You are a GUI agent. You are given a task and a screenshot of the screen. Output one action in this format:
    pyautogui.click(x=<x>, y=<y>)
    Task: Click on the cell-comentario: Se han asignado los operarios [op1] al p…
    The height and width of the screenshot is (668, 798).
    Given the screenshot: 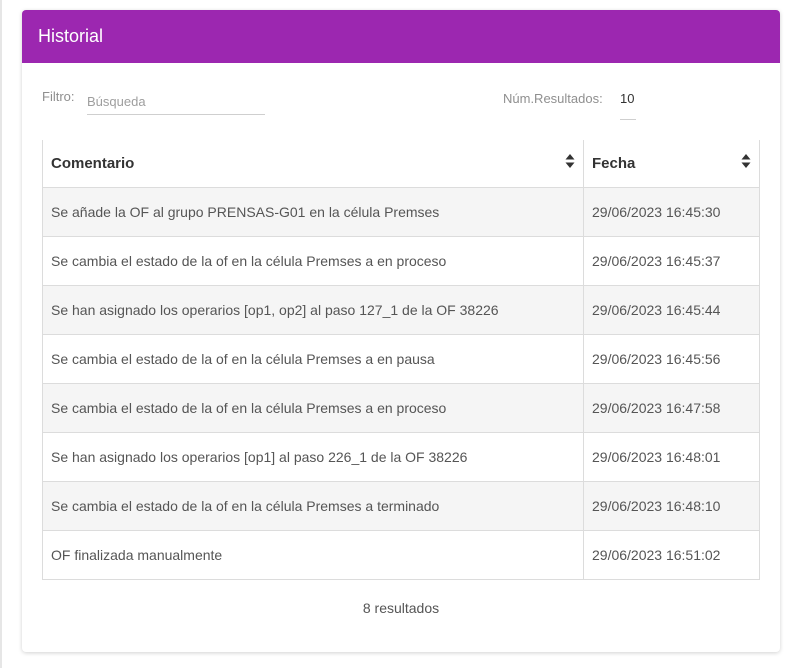 What is the action you would take?
    pyautogui.click(x=313, y=457)
    